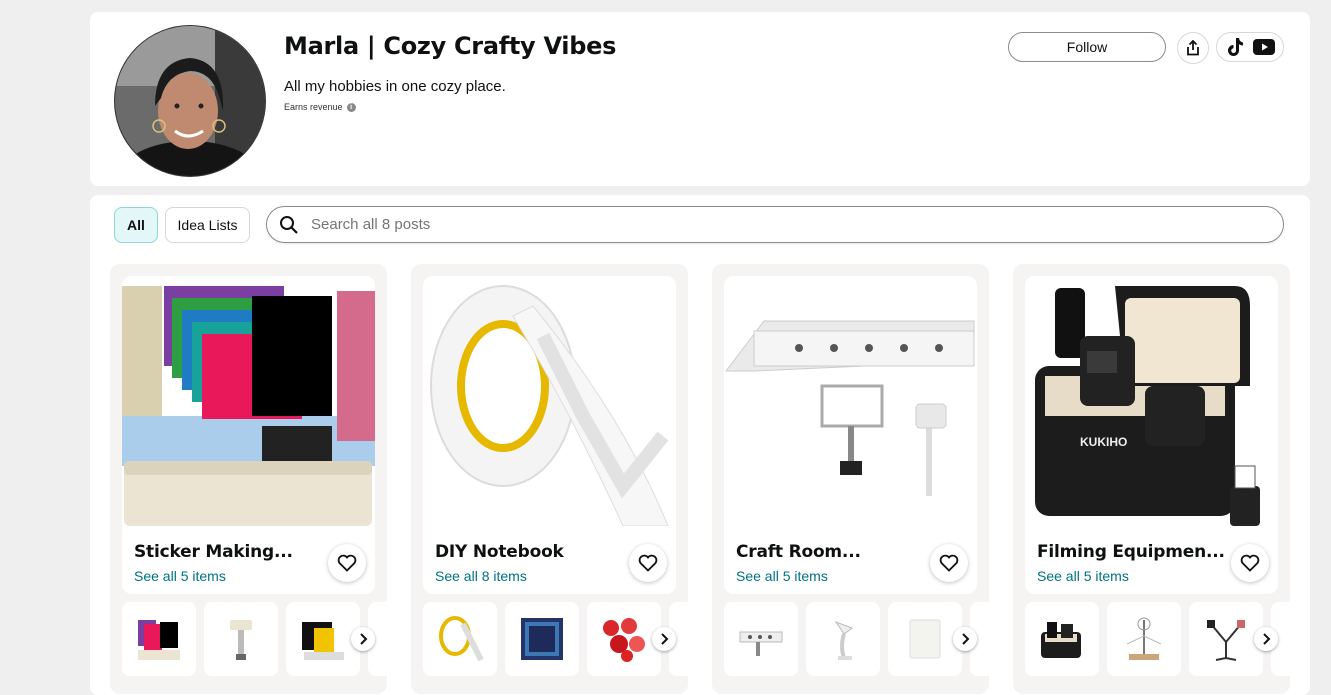 The height and width of the screenshot is (695, 1331). I want to click on earns-revenue: Earns revenue i, so click(320, 107).